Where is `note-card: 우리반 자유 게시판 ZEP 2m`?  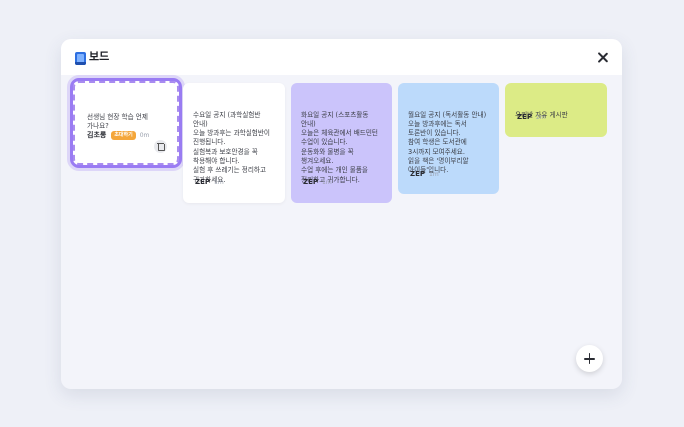
note-card: 우리반 자유 게시판 ZEP 2m is located at coordinates (556, 110).